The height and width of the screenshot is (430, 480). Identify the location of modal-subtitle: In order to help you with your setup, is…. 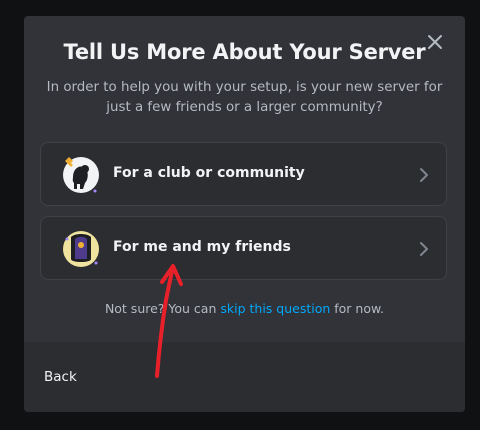
(244, 97).